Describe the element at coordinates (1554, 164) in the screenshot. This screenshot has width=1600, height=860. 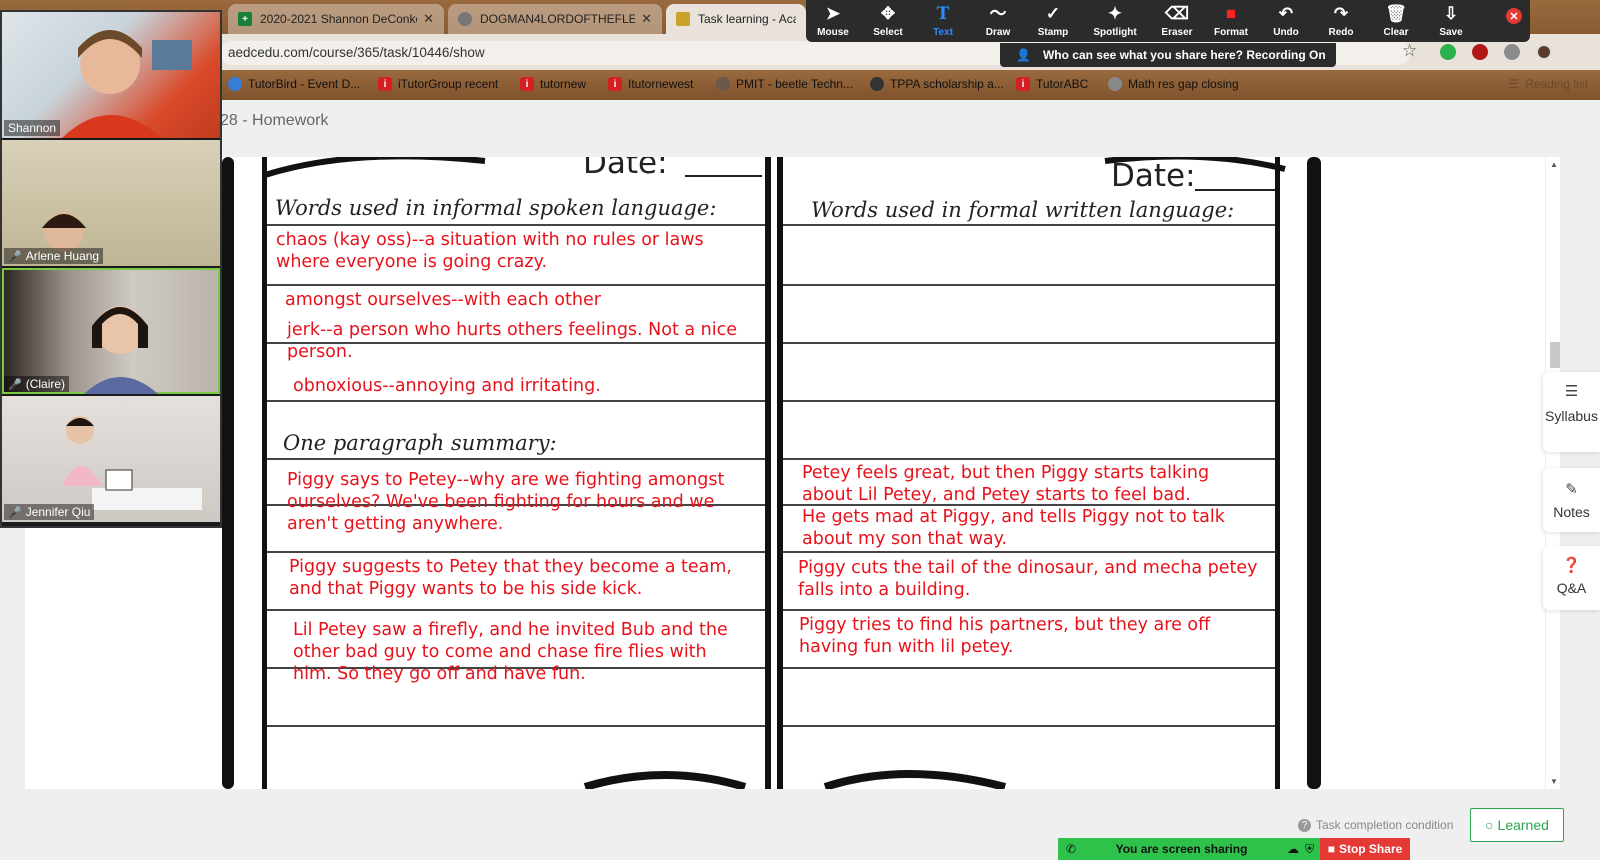
I see `scroll-up-icon: ▲` at that location.